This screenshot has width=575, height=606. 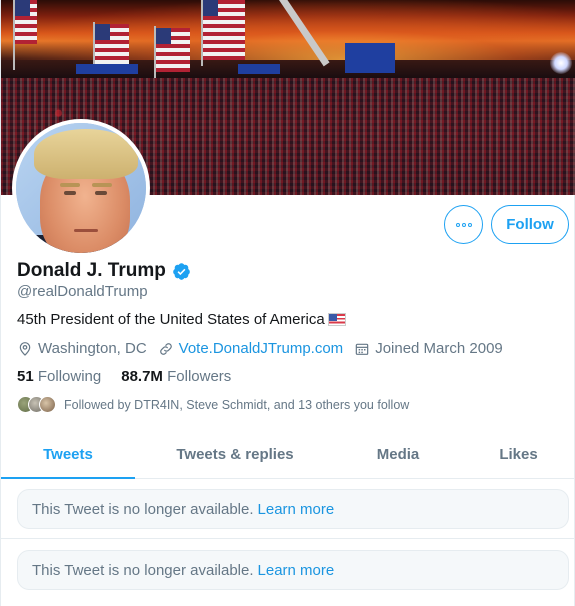 What do you see at coordinates (25, 348) in the screenshot?
I see `location-pin-icon` at bounding box center [25, 348].